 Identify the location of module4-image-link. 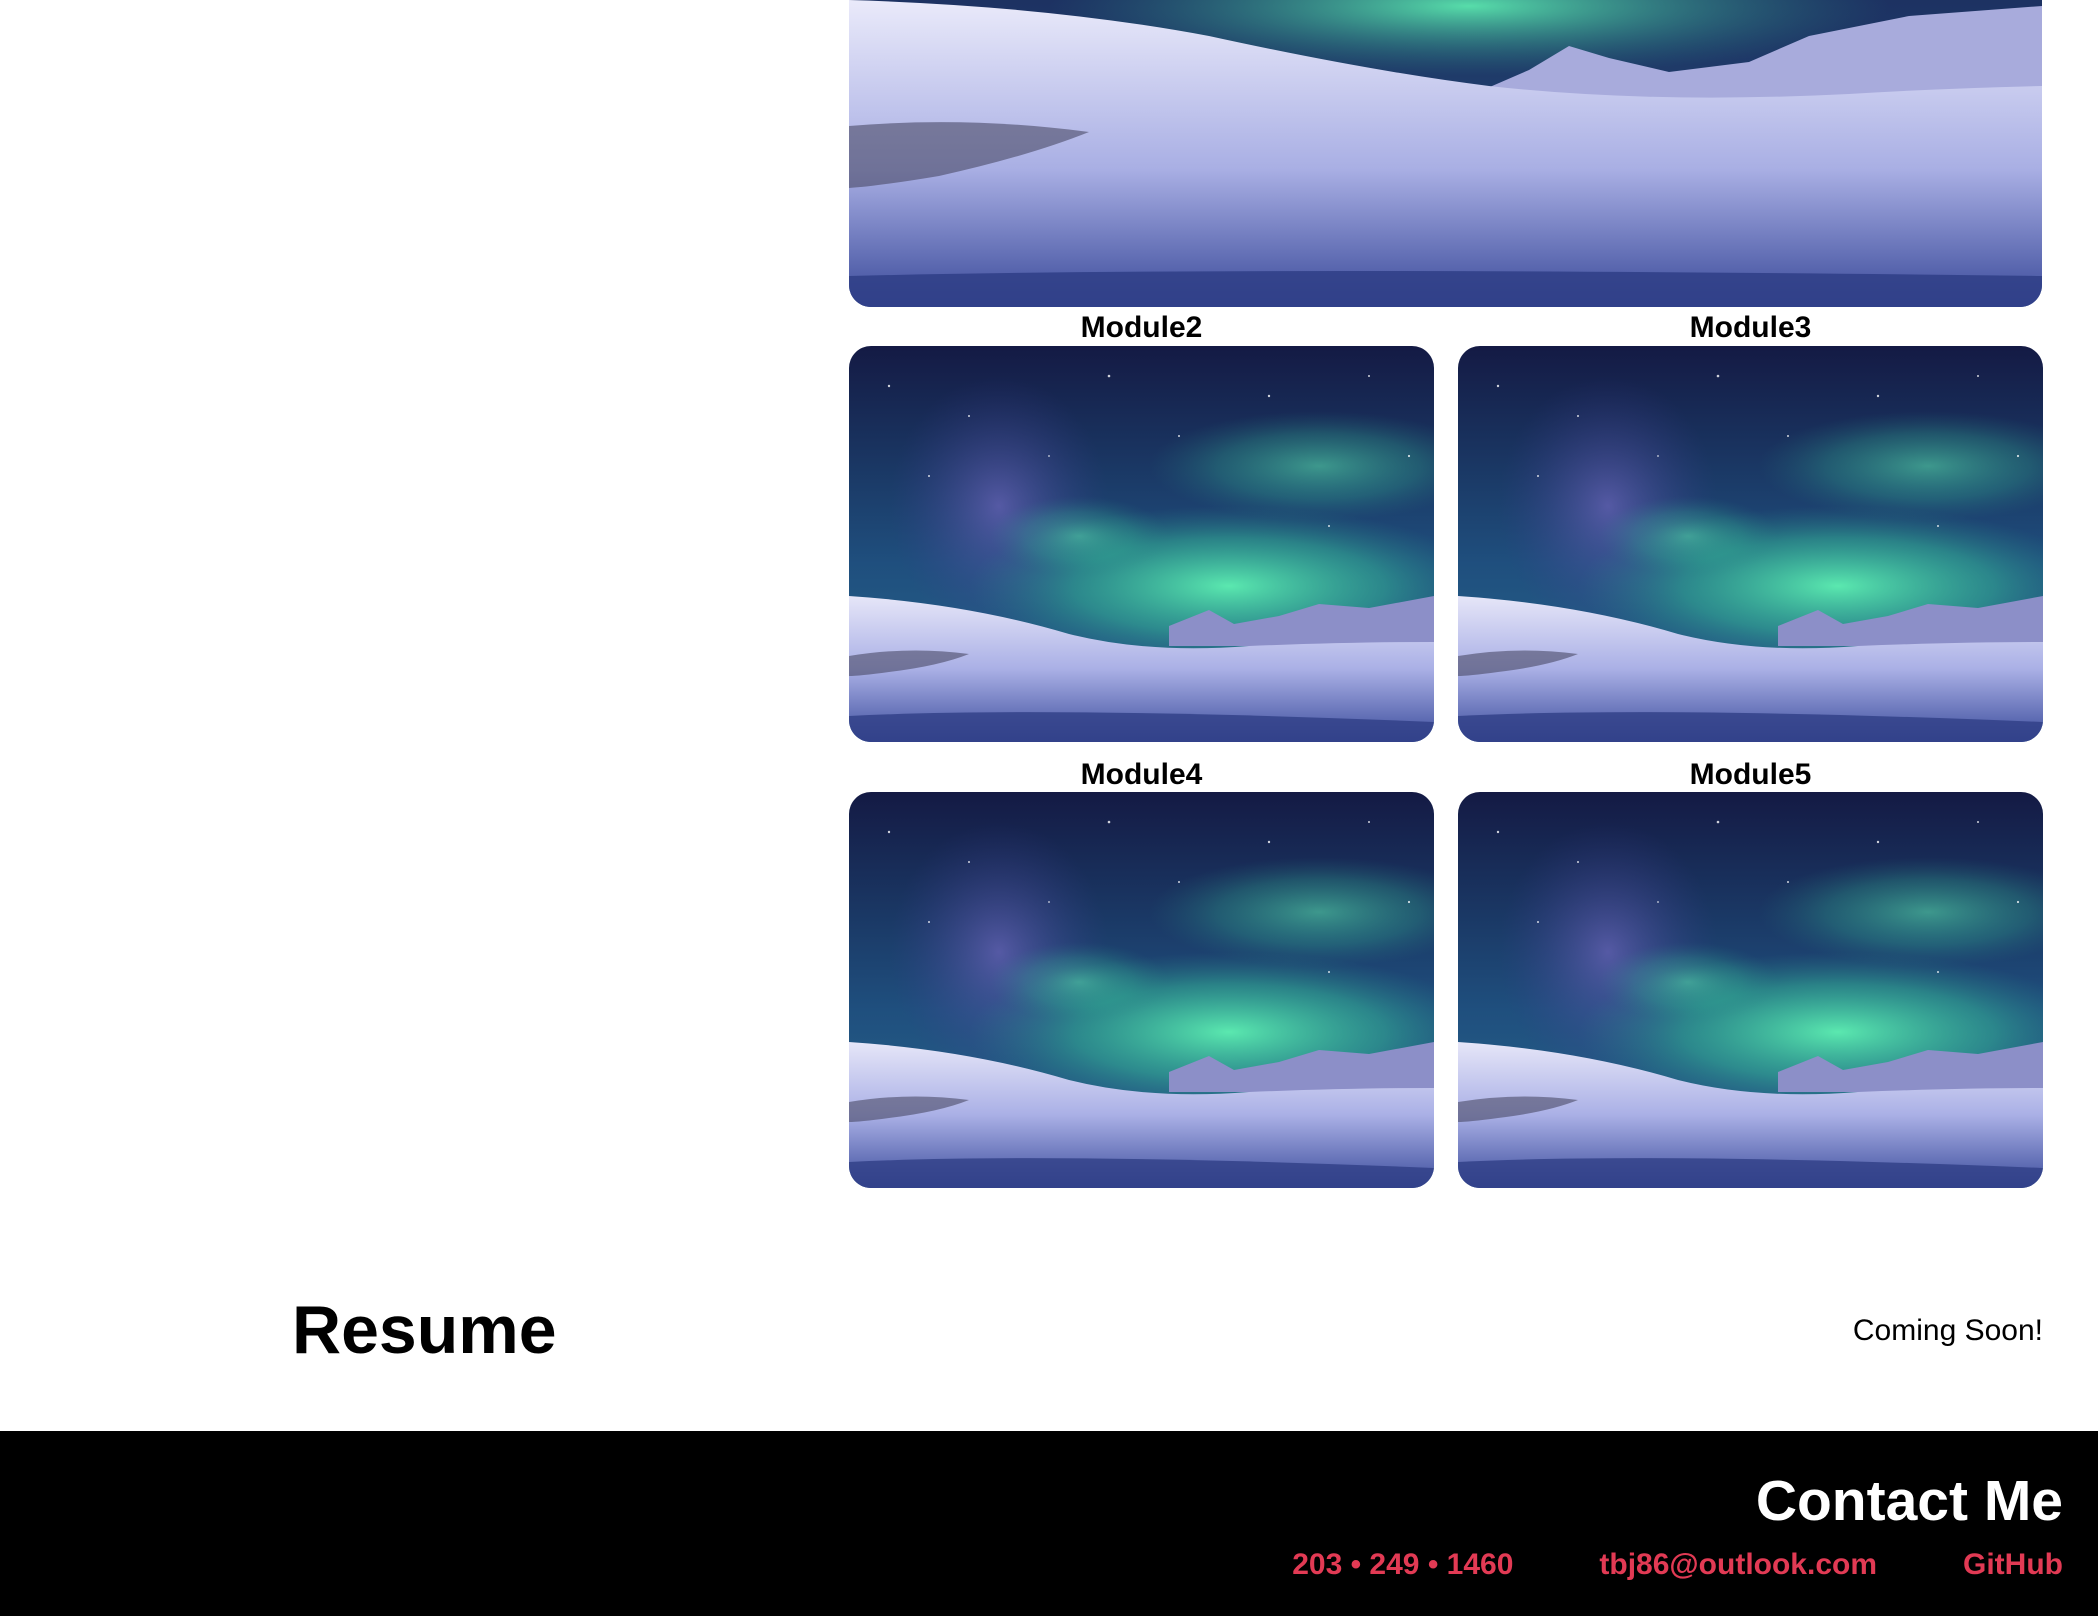
(1141, 990).